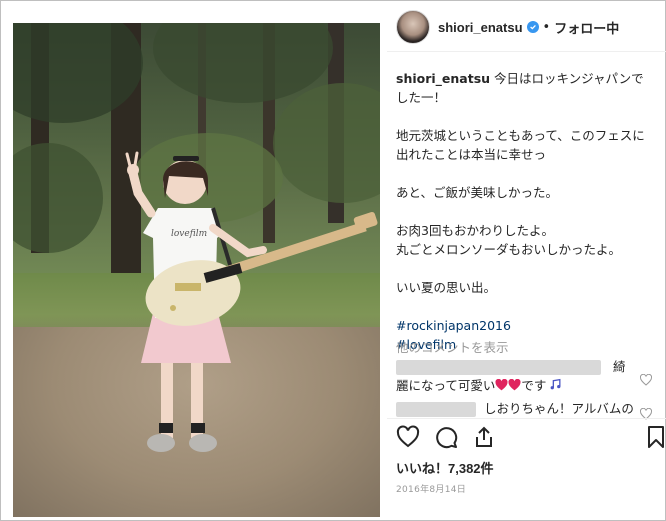 Image resolution: width=666 pixels, height=521 pixels. I want to click on comment-line: 綺, so click(521, 366).